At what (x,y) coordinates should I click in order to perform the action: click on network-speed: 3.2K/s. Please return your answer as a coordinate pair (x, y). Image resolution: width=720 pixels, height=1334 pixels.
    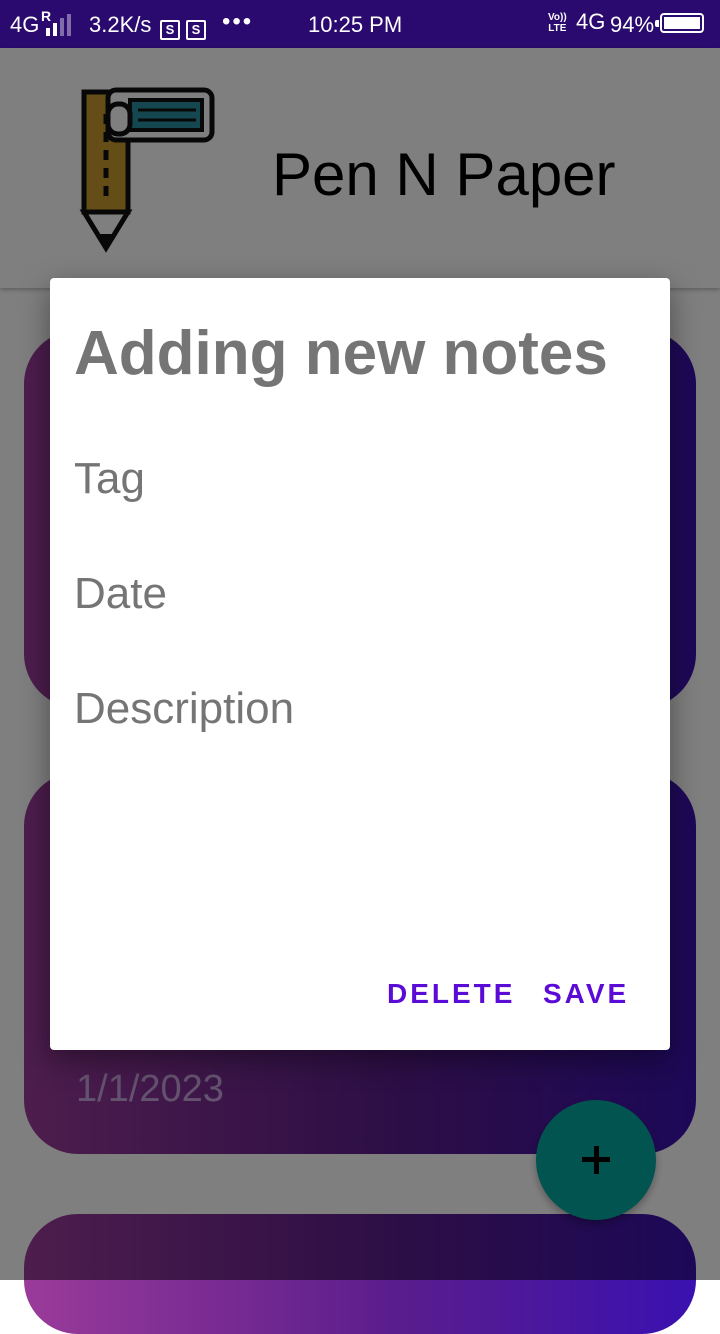
    Looking at the image, I should click on (120, 24).